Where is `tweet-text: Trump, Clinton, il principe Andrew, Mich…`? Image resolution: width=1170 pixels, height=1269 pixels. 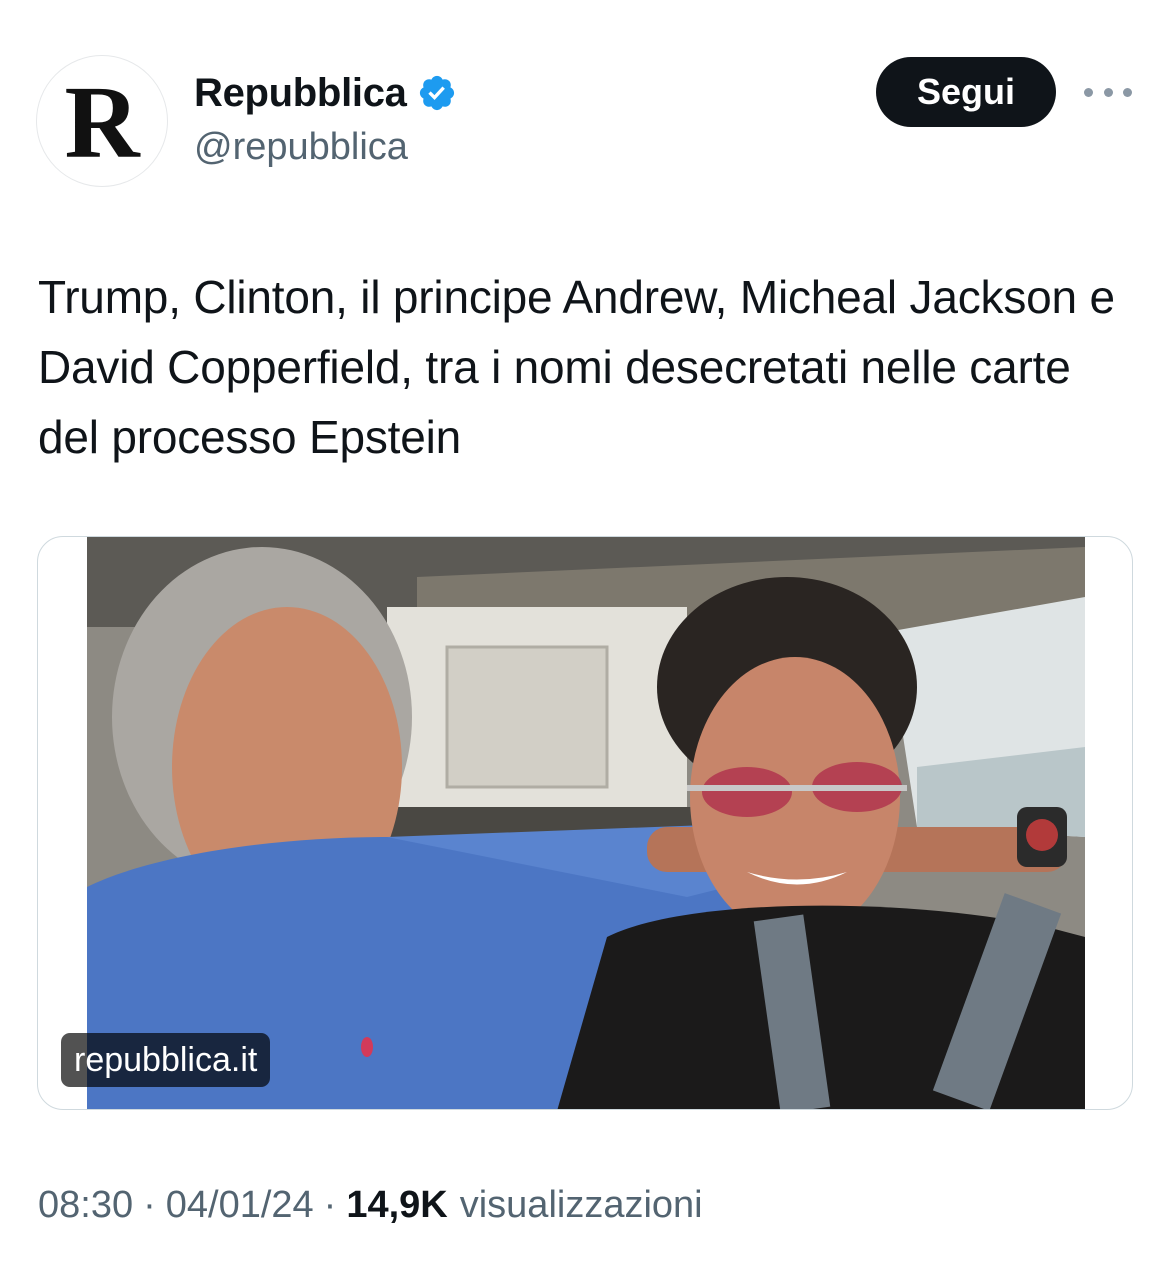 tweet-text: Trump, Clinton, il principe Andrew, Mich… is located at coordinates (576, 367).